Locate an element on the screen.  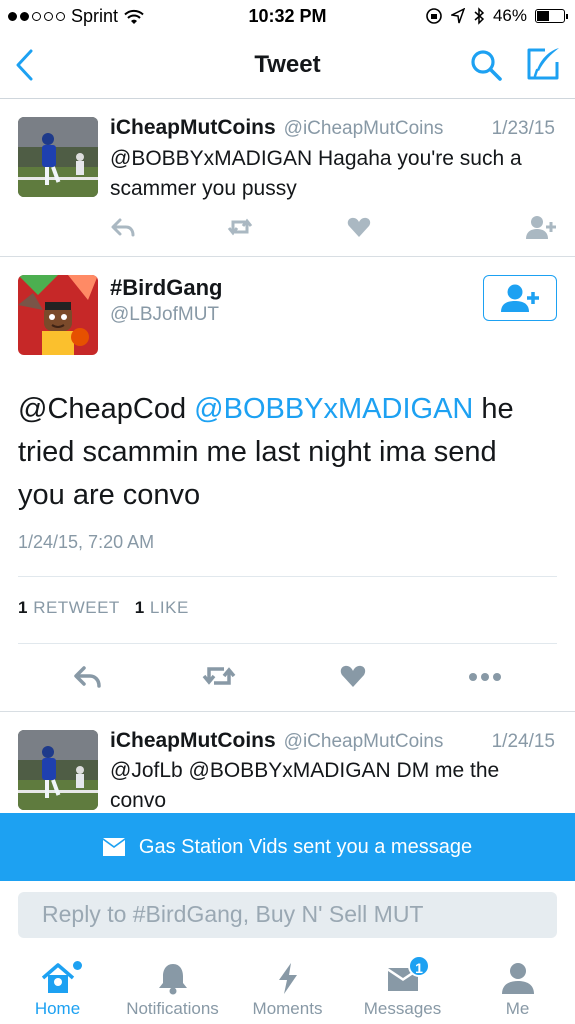
tab-notifications: Notifications is located at coordinates (172, 986).